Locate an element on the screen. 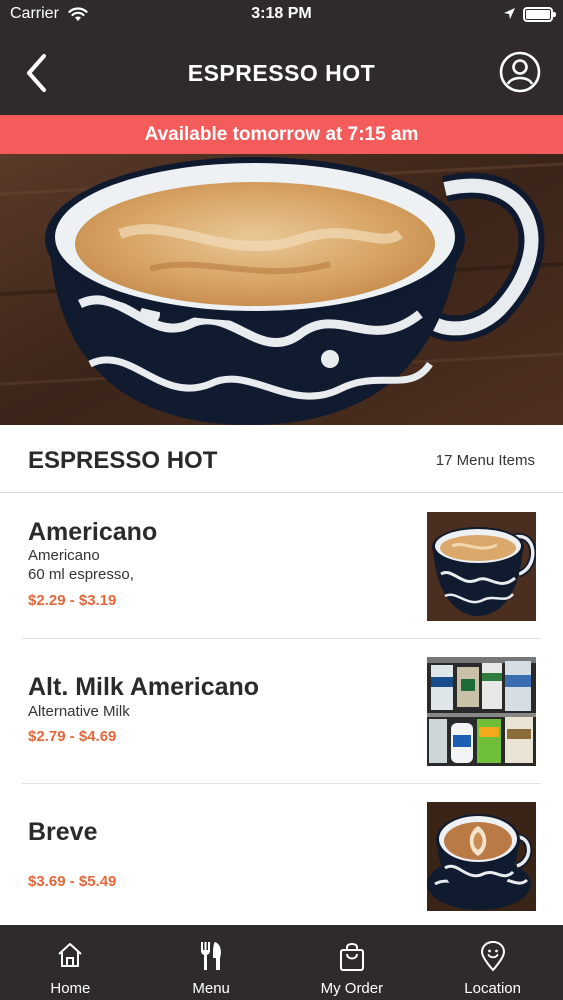  back-button is located at coordinates (40, 73).